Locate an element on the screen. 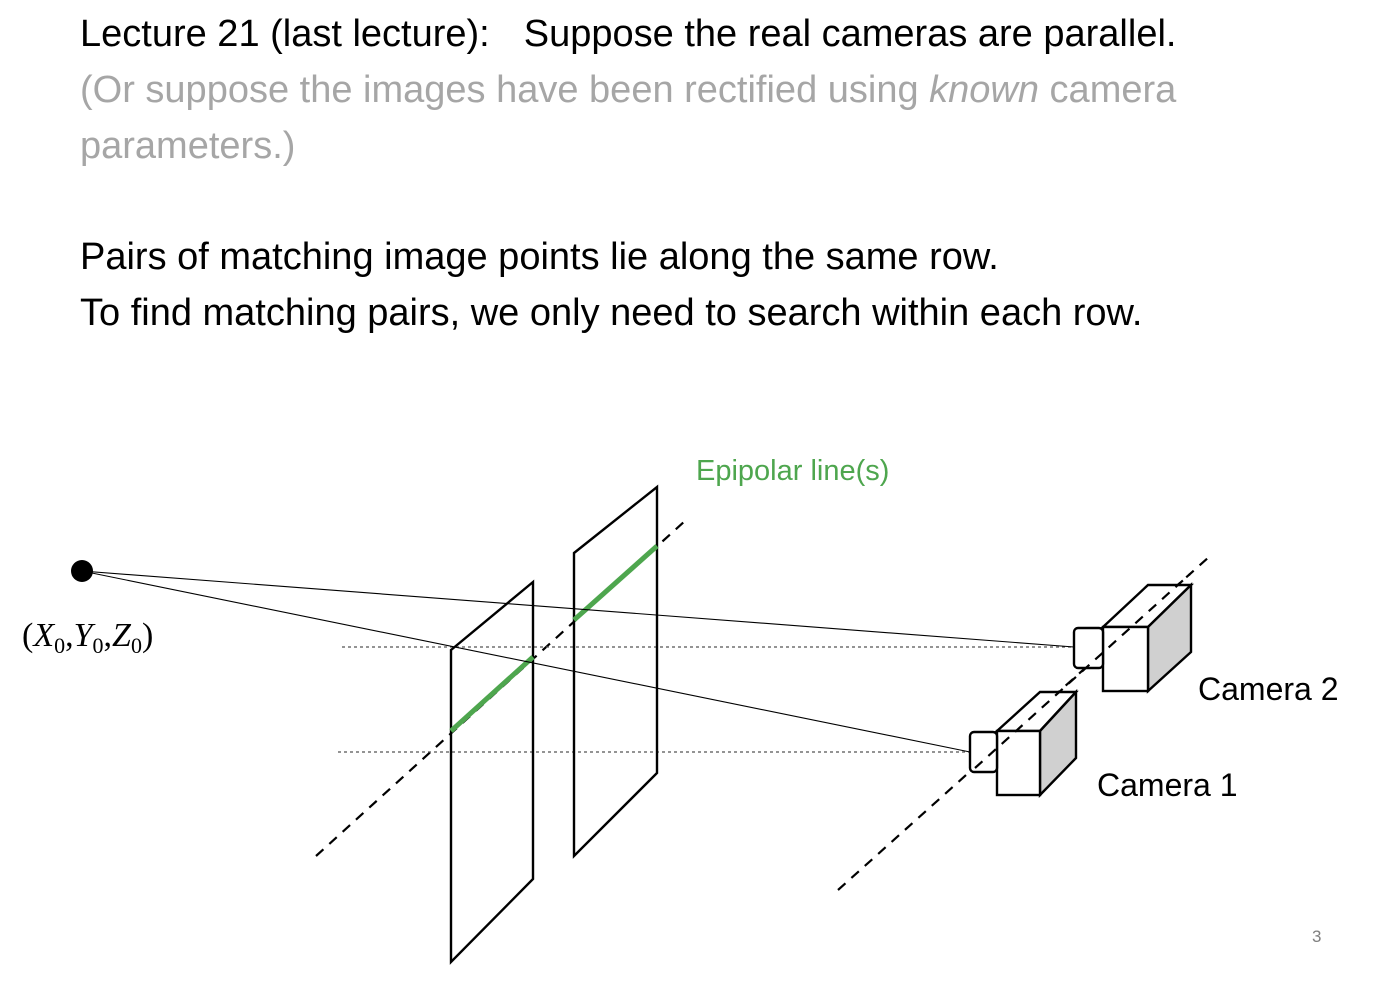 This screenshot has height=984, width=1388. camera1-icon is located at coordinates (1023, 743).